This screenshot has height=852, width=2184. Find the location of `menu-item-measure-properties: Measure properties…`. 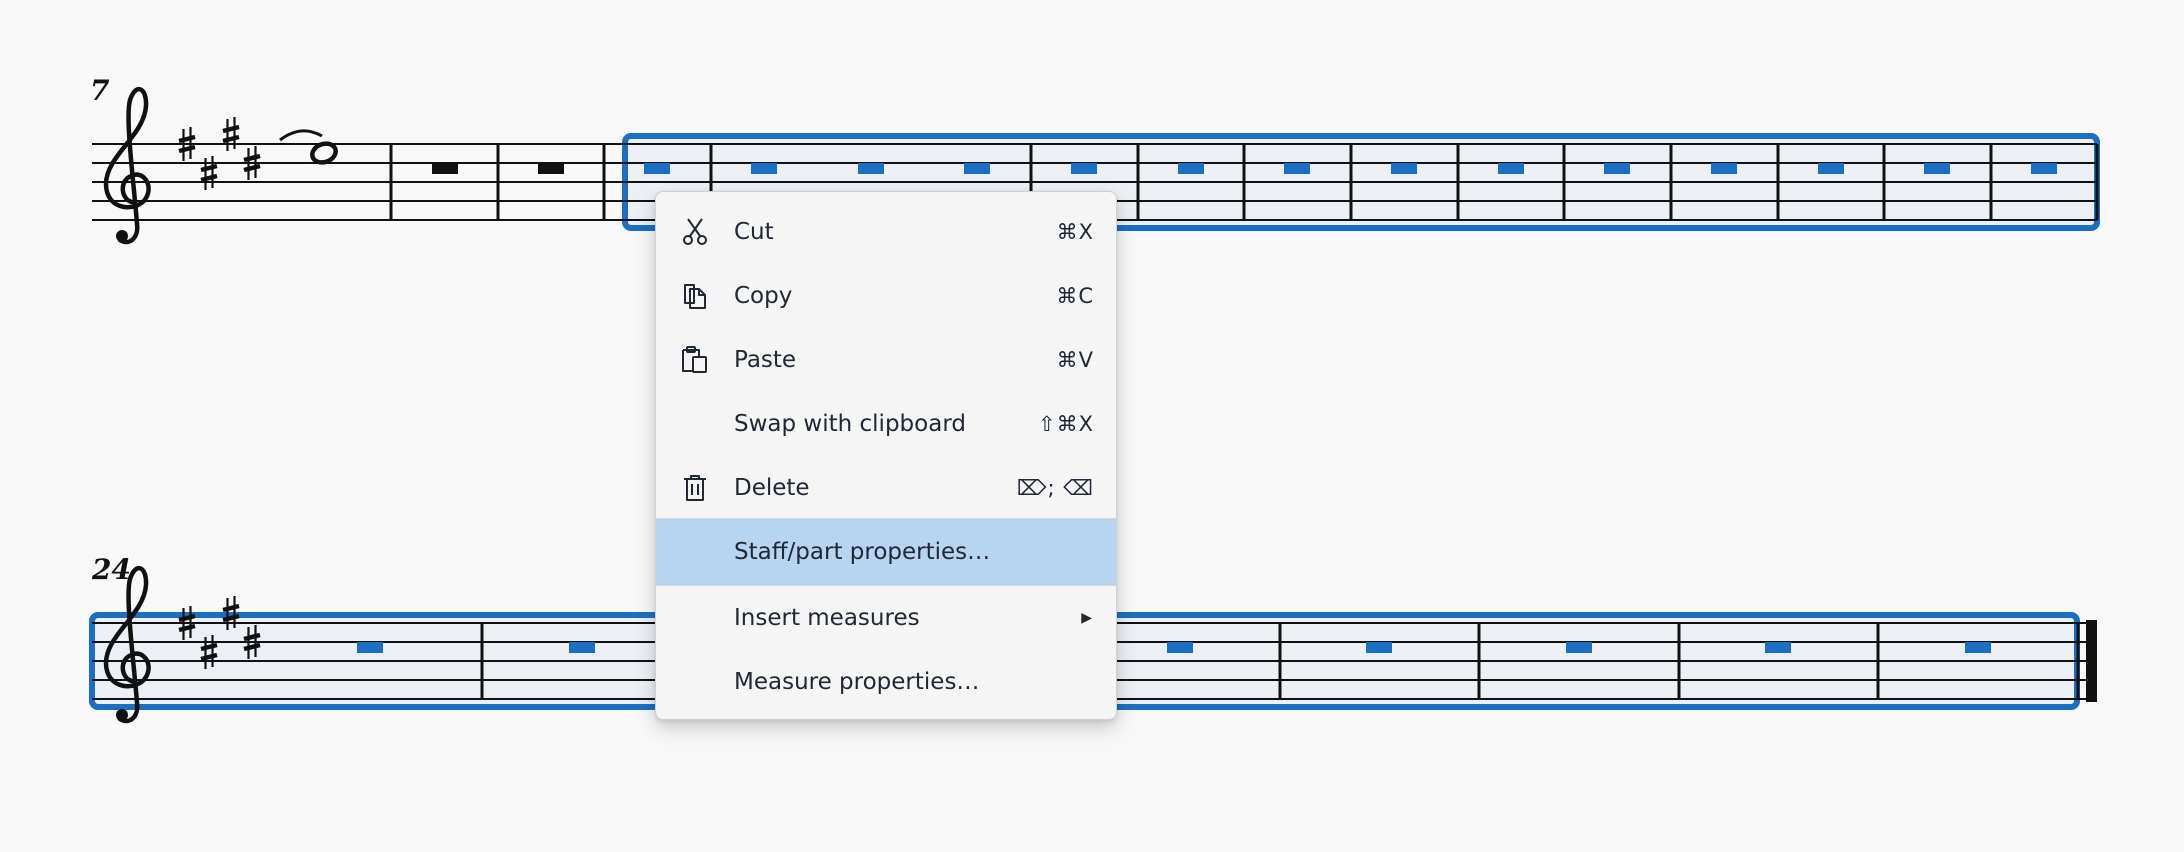

menu-item-measure-properties: Measure properties… is located at coordinates (886, 682).